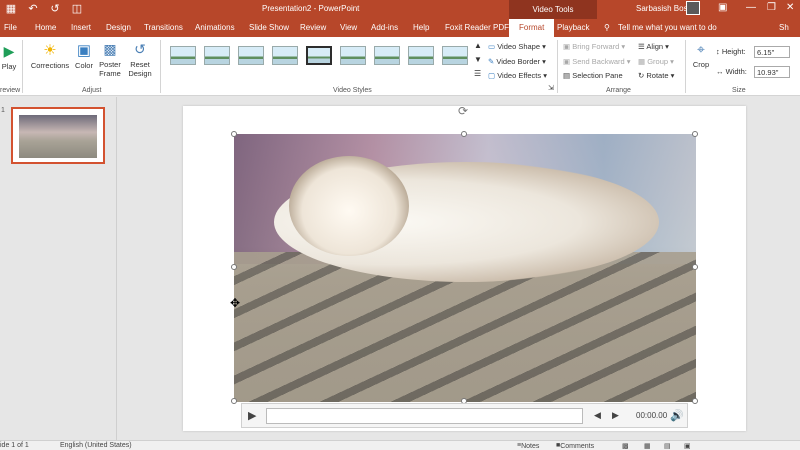 This screenshot has height=450, width=800. Describe the element at coordinates (597, 415) in the screenshot. I see `player-back-icon: ◀` at that location.